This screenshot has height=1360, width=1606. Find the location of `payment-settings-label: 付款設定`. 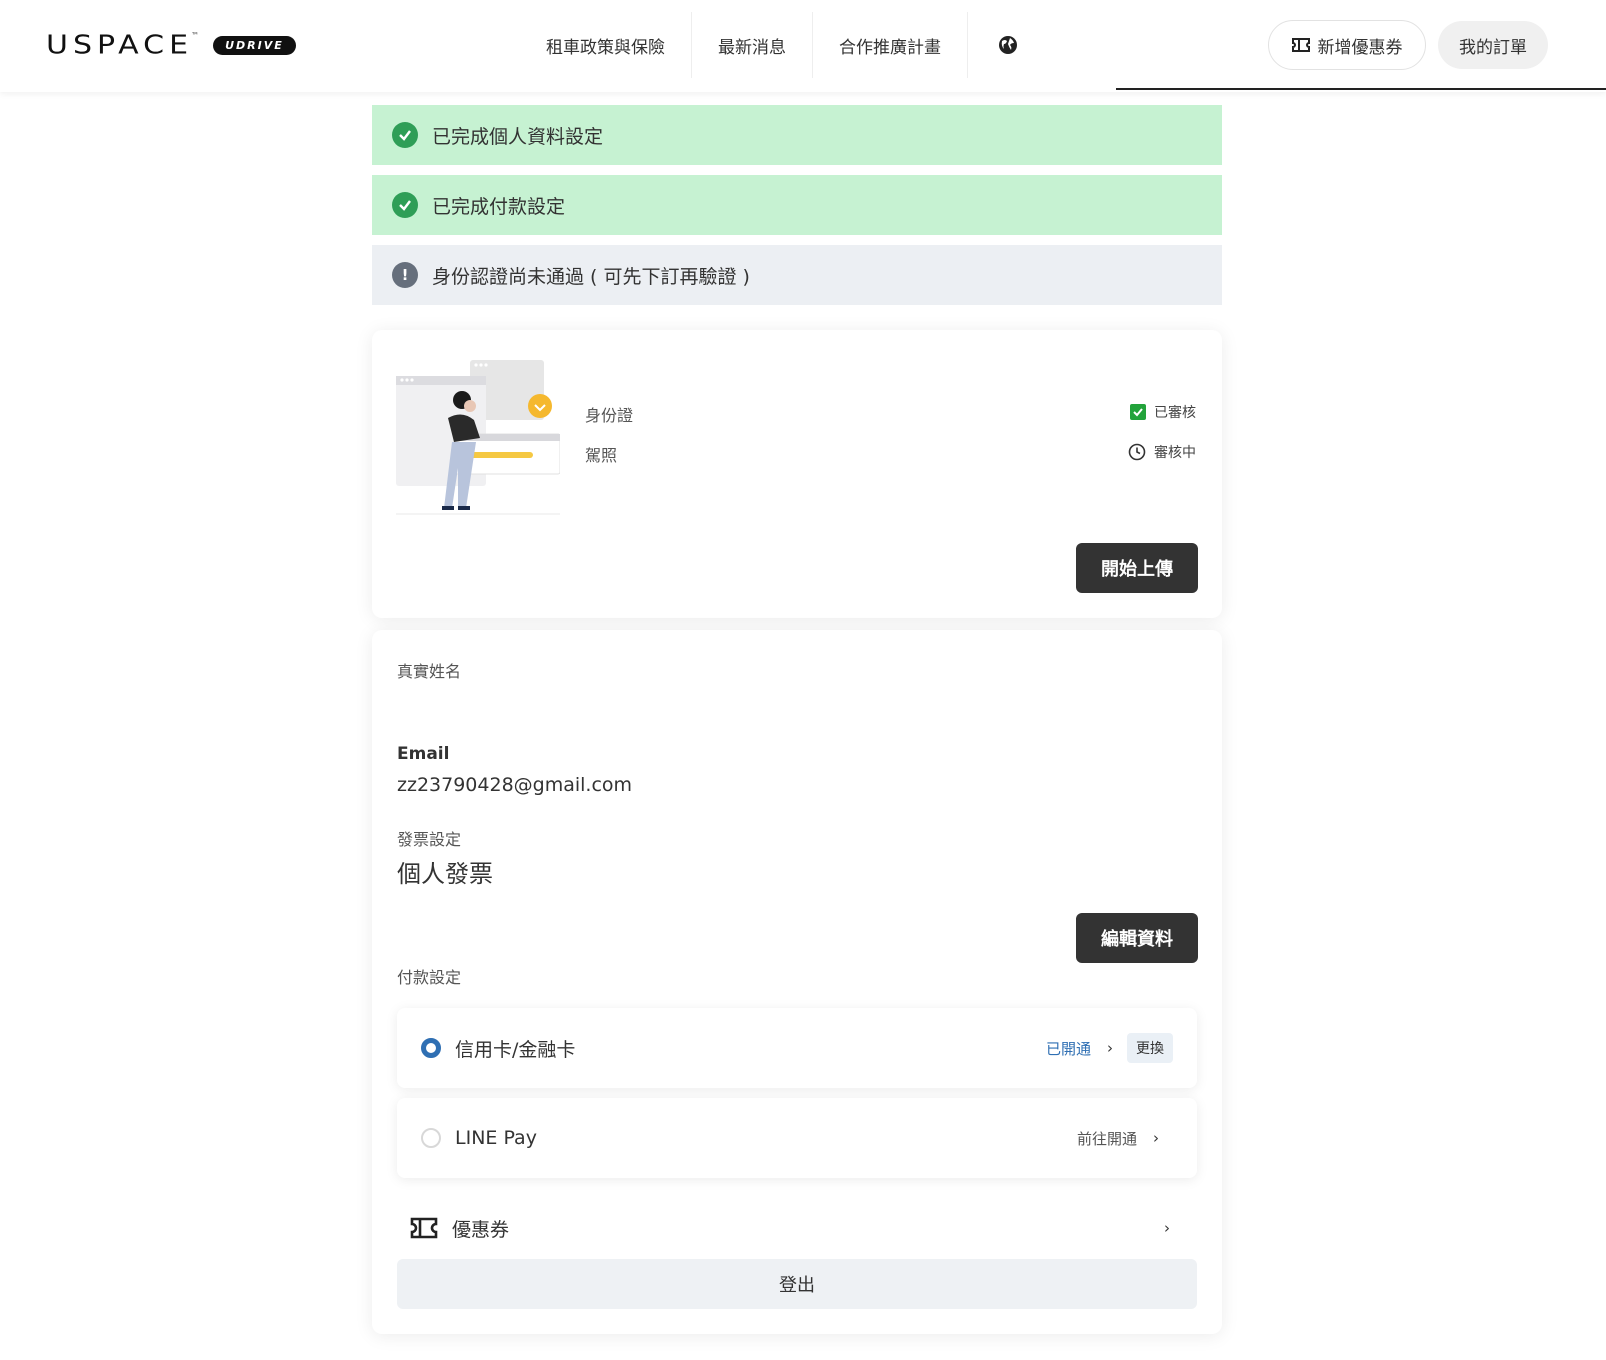

payment-settings-label: 付款設定 is located at coordinates (429, 977).